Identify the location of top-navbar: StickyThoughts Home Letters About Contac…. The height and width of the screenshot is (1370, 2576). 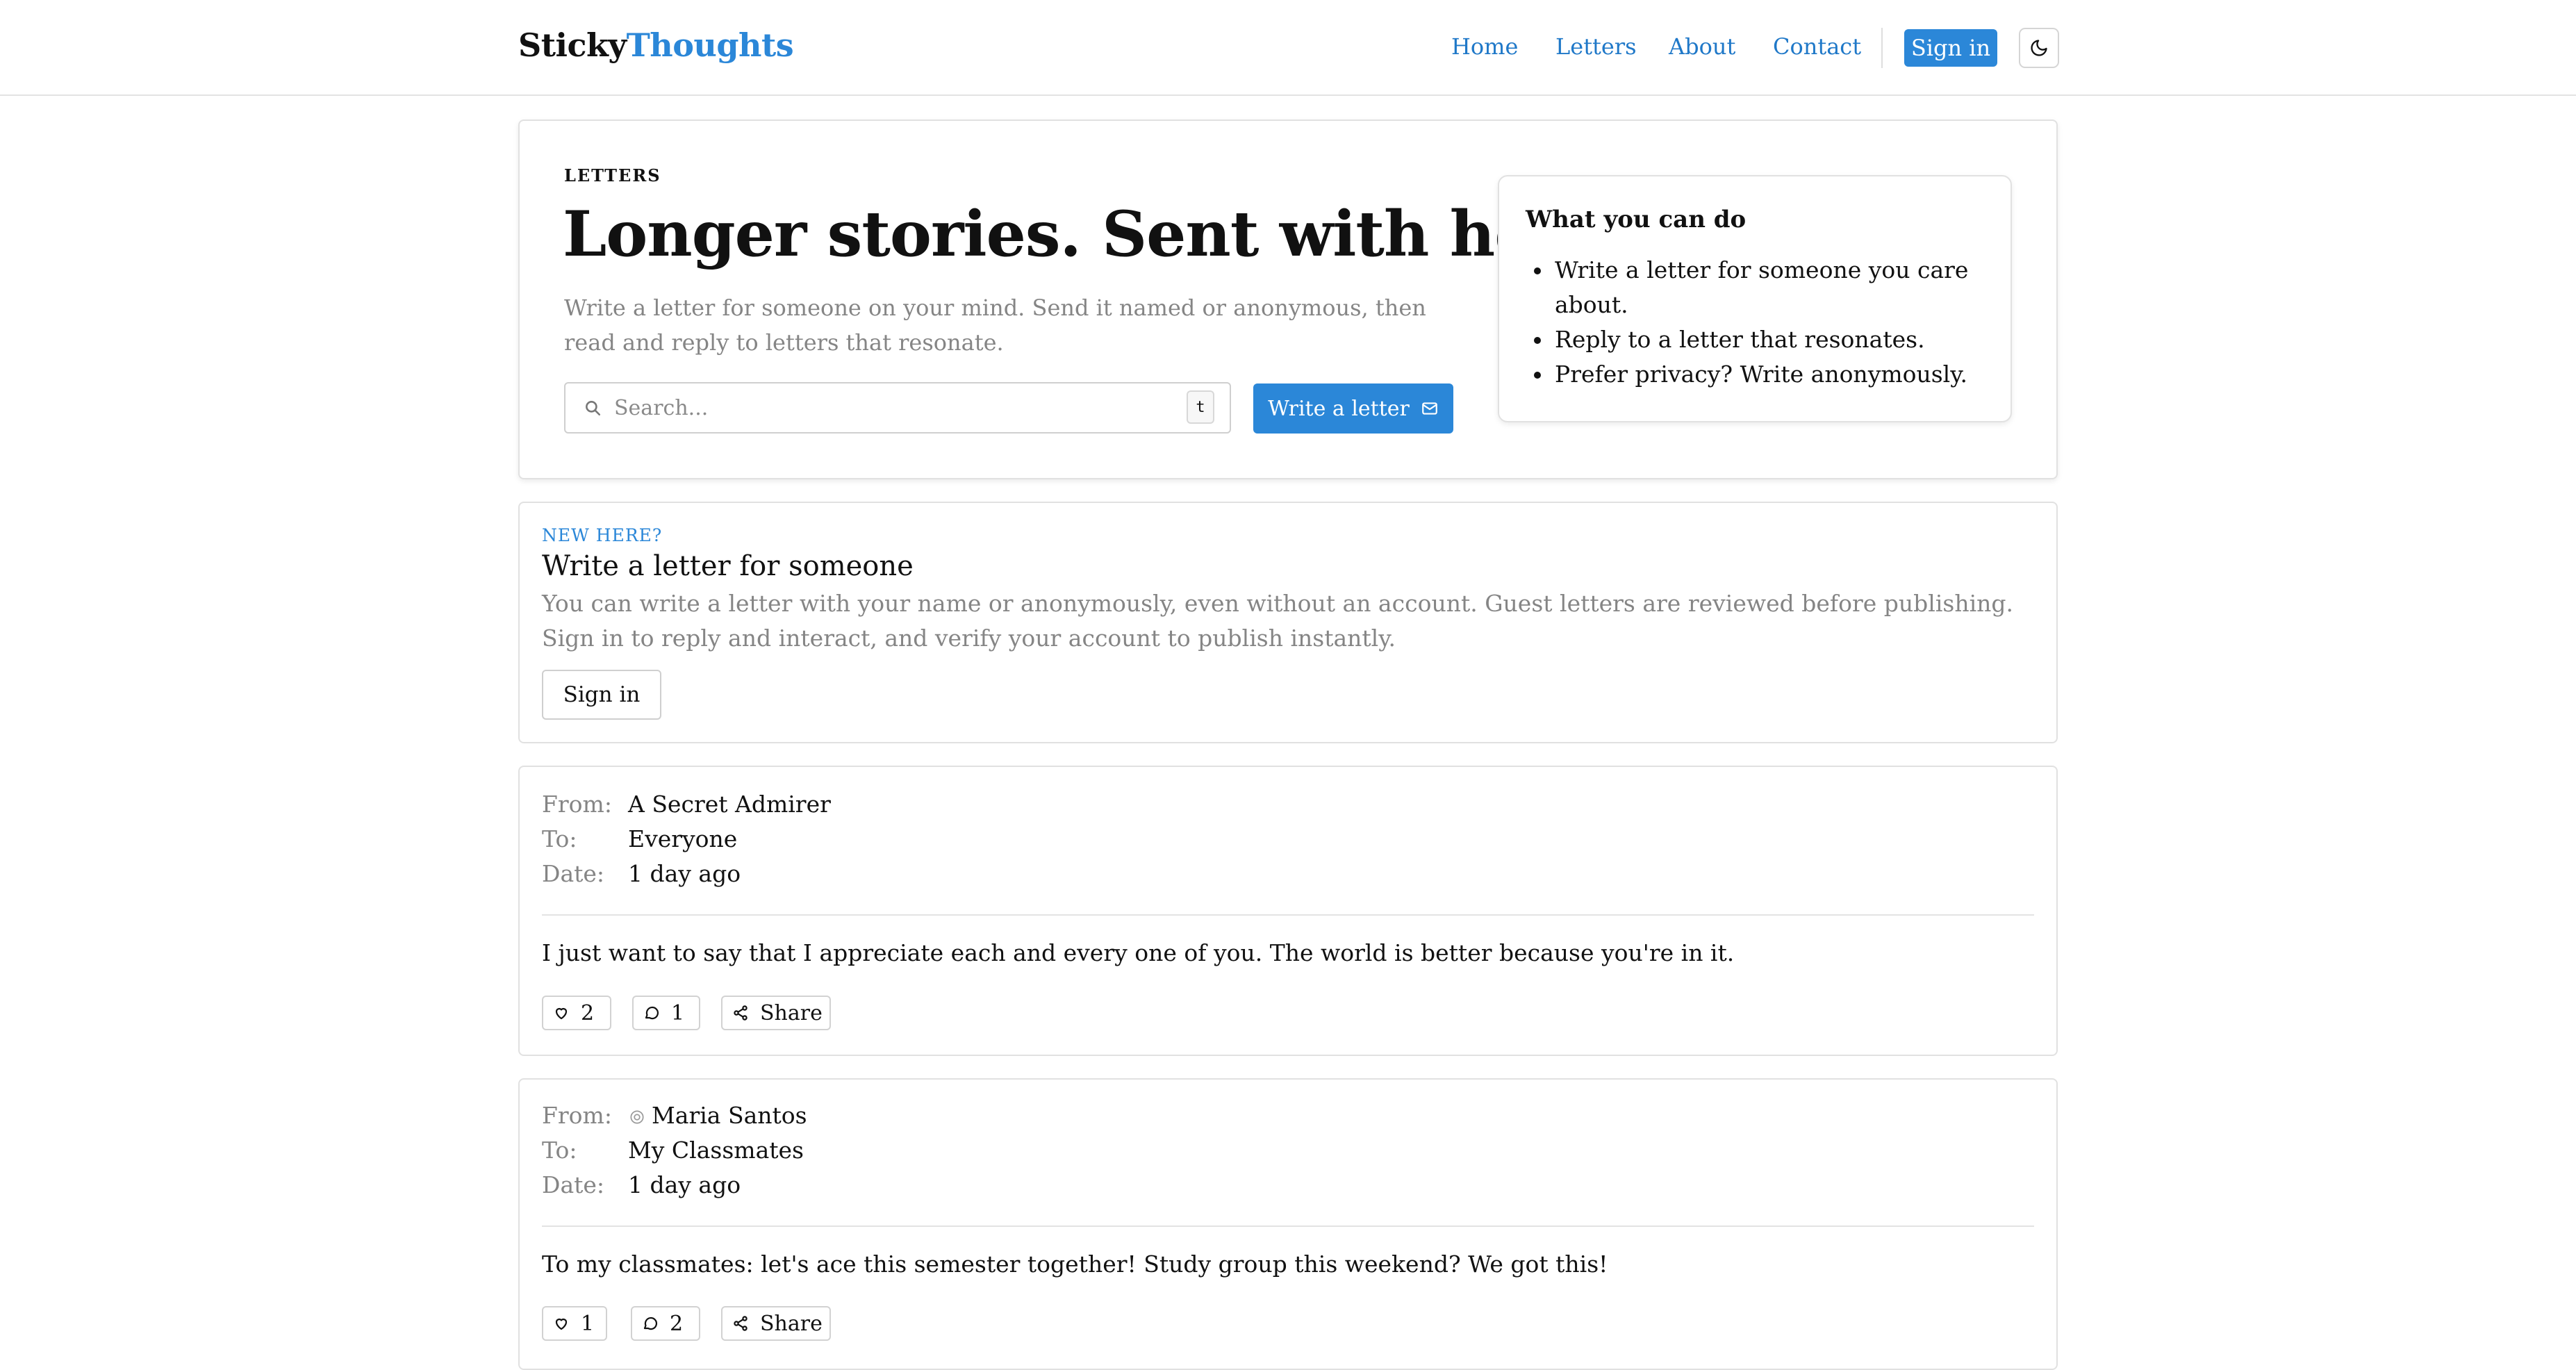
(1288, 48).